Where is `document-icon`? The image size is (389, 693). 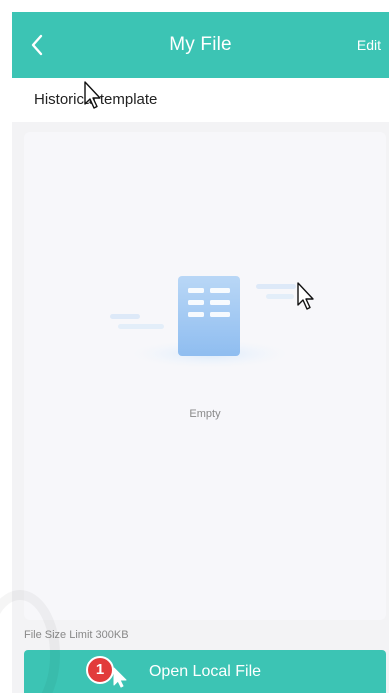
document-icon is located at coordinates (203, 322).